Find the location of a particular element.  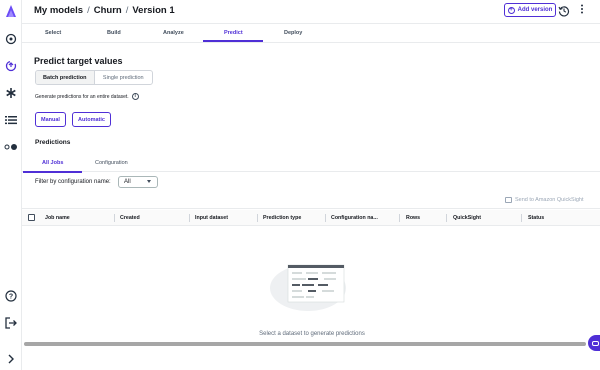

automatic-button: Automatic is located at coordinates (91, 119).